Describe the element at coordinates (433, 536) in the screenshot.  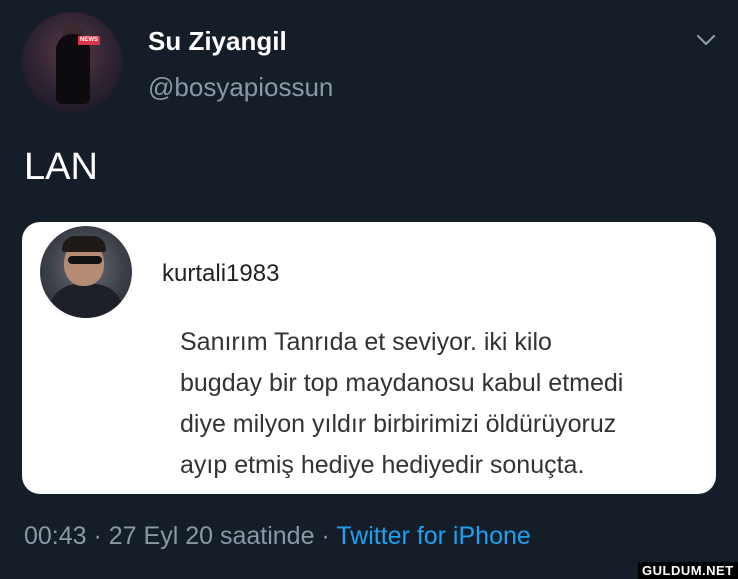
I see `tweet-source-link: Twitter for iPhone` at that location.